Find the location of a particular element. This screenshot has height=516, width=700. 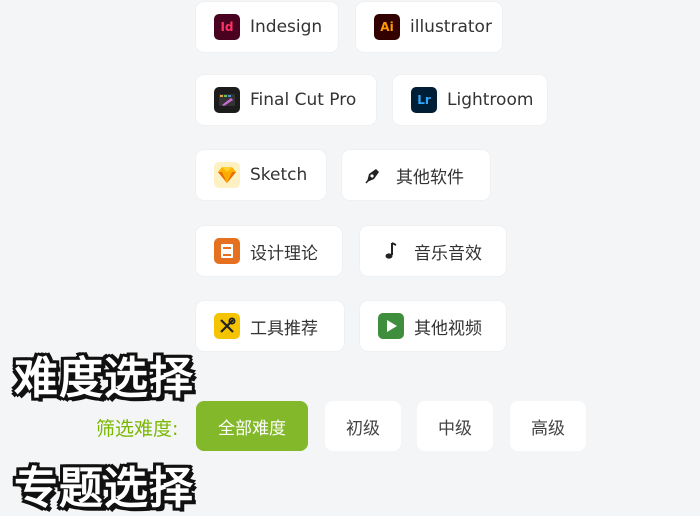

sketch-icon is located at coordinates (227, 175).